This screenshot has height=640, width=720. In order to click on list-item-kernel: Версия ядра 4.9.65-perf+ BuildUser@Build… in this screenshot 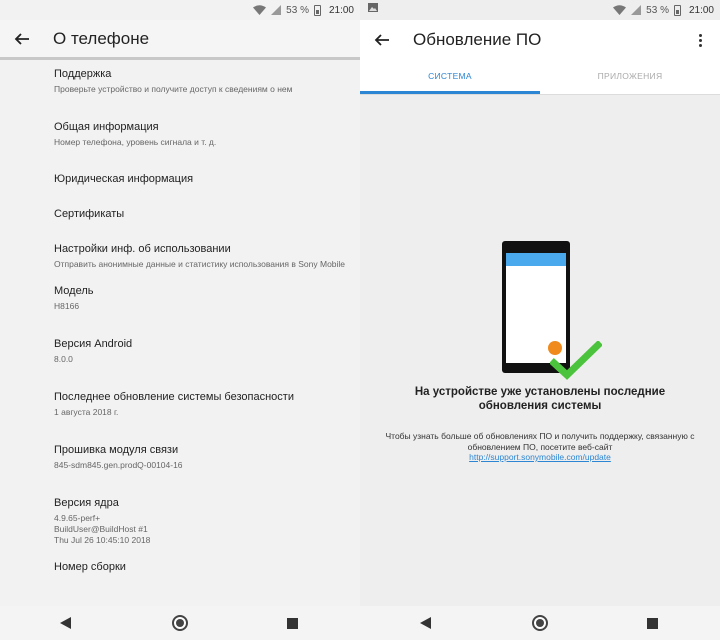, I will do `click(180, 521)`.